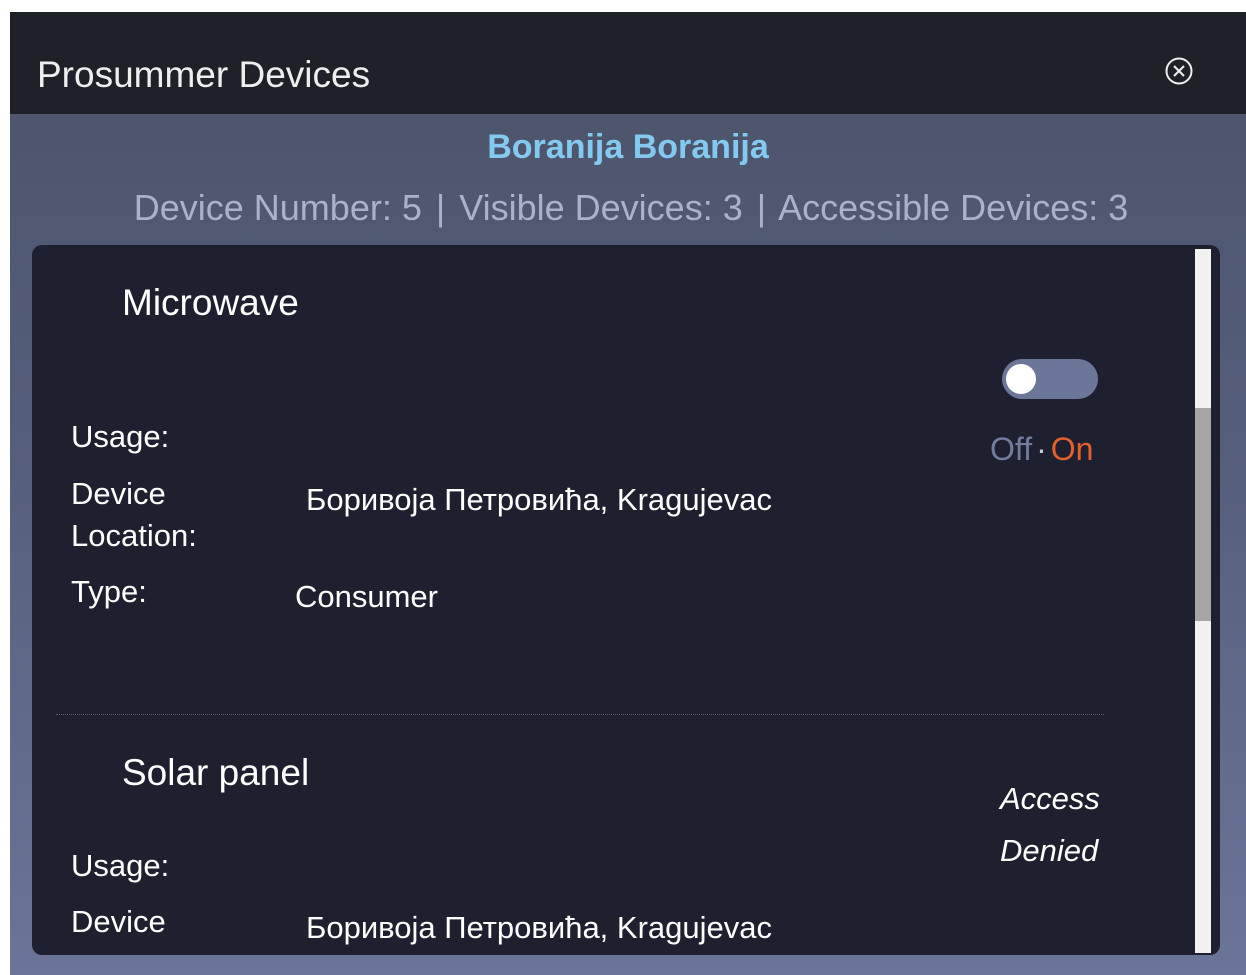  Describe the element at coordinates (134, 535) in the screenshot. I see `device-location-label-line2: Location:` at that location.